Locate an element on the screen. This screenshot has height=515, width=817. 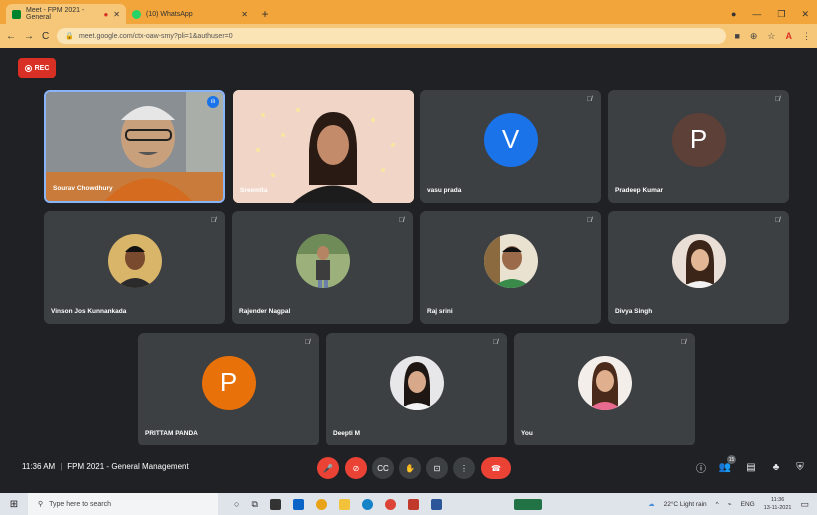
forward-icon: → is located at coordinates (29, 36).